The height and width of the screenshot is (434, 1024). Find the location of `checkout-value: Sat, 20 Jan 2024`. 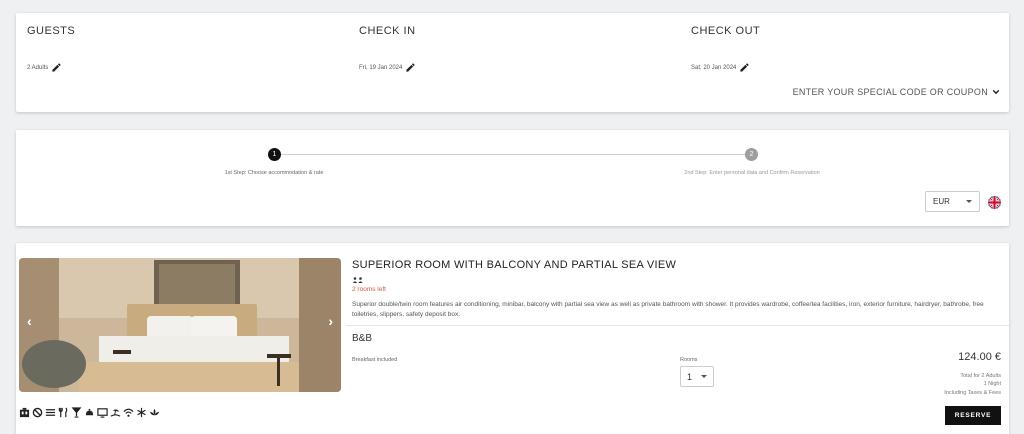

checkout-value: Sat, 20 Jan 2024 is located at coordinates (714, 67).